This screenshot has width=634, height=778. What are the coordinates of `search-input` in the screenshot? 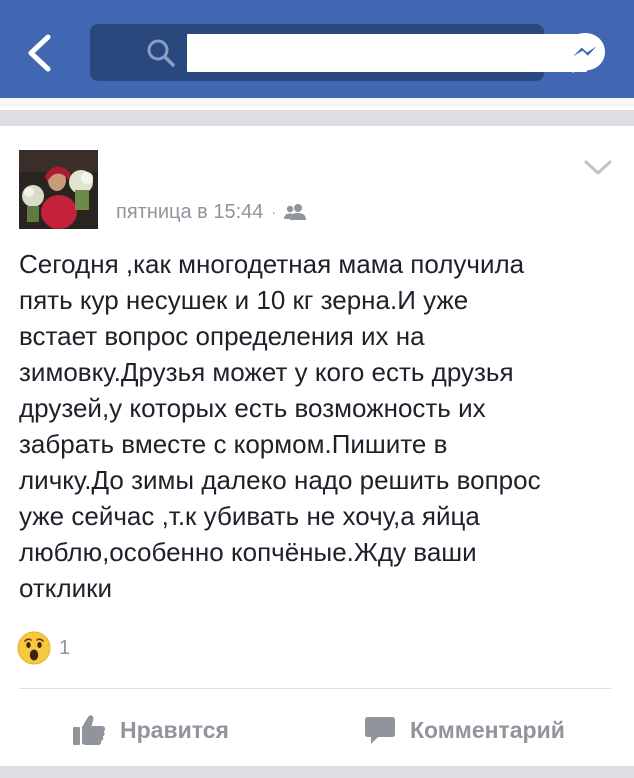 It's located at (387, 53).